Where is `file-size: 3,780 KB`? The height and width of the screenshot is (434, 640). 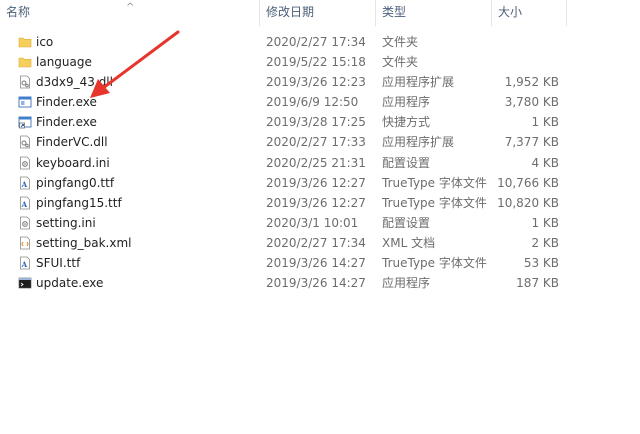
file-size: 3,780 KB is located at coordinates (531, 102).